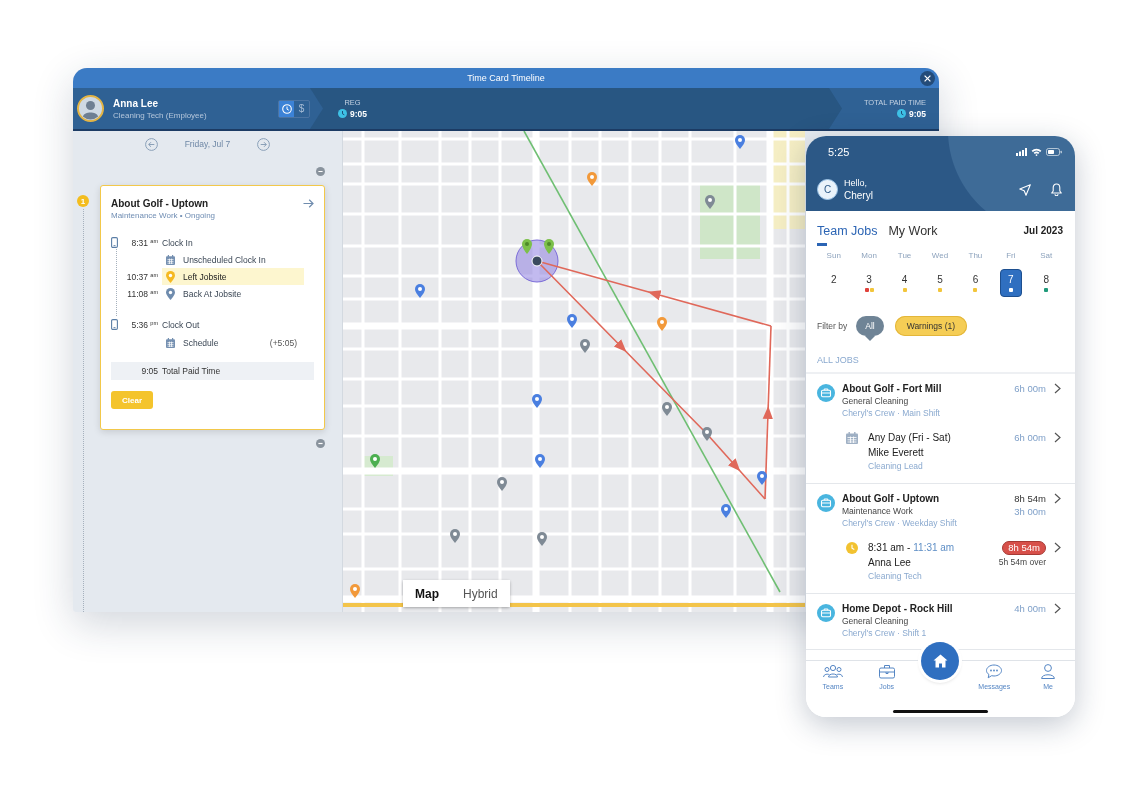 The height and width of the screenshot is (794, 1147). I want to click on home-button, so click(940, 661).